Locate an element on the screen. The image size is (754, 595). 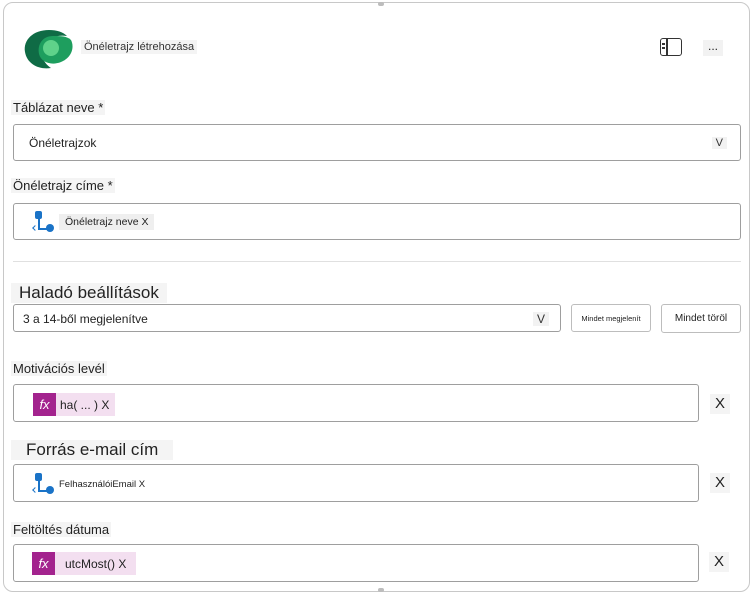
clear-all-button: Mindet töröl is located at coordinates (701, 318).